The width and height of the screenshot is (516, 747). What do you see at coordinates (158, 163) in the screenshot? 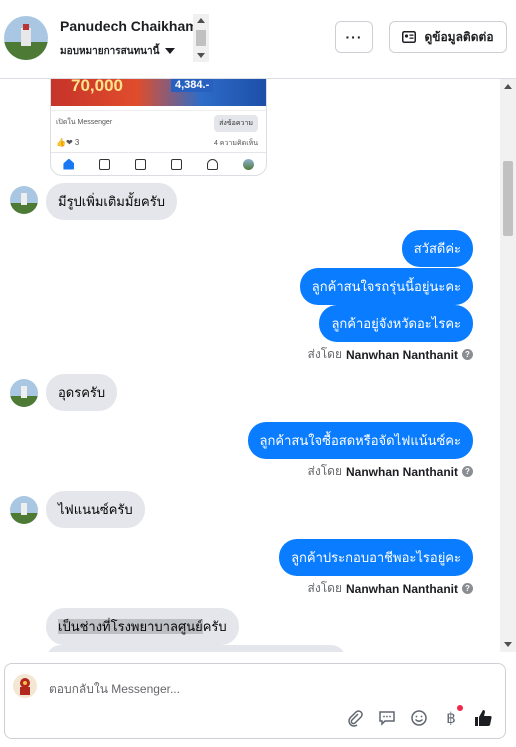
I see `post-nav-bar` at bounding box center [158, 163].